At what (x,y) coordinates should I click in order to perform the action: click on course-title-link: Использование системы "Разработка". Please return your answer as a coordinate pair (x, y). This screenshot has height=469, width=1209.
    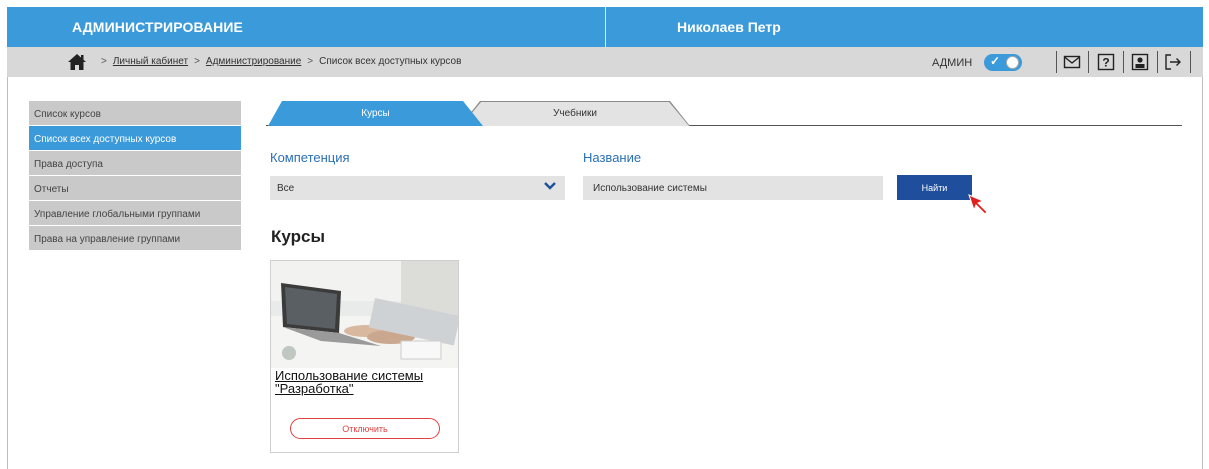
    Looking at the image, I should click on (365, 382).